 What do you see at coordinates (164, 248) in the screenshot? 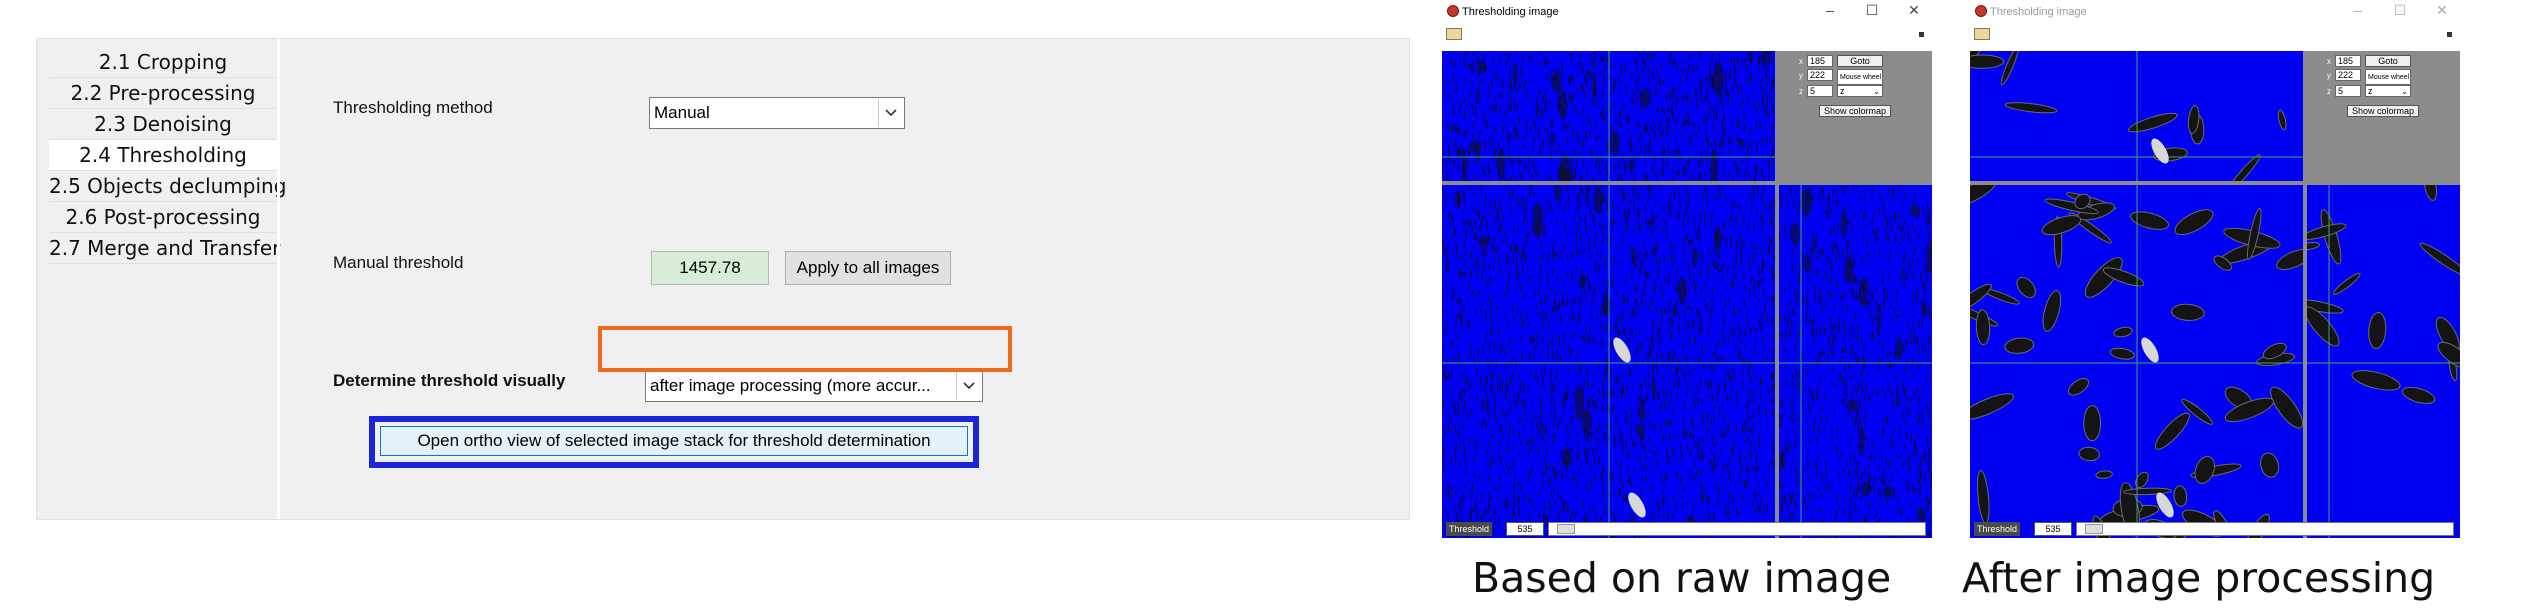
I see `nav-item-merge-transfer: 2.7 Merge and Transfer` at bounding box center [164, 248].